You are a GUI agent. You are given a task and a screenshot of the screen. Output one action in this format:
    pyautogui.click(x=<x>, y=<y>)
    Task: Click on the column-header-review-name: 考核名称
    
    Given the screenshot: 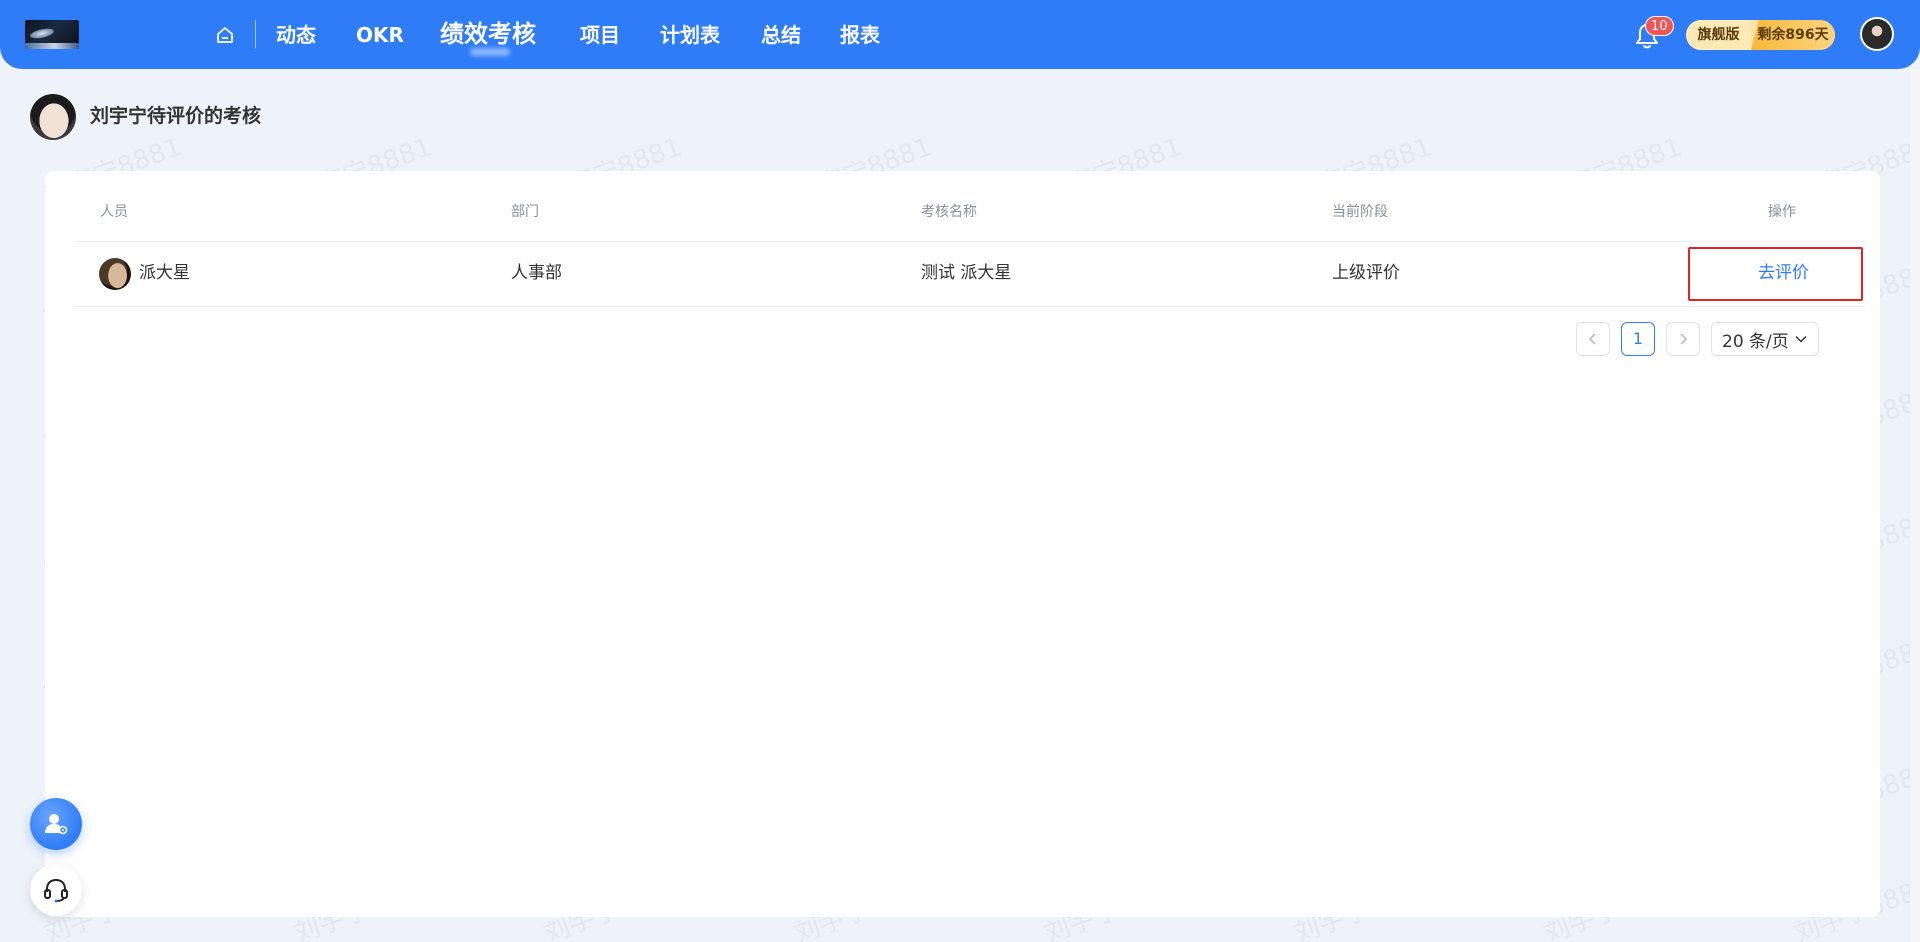 What is the action you would take?
    pyautogui.click(x=949, y=212)
    